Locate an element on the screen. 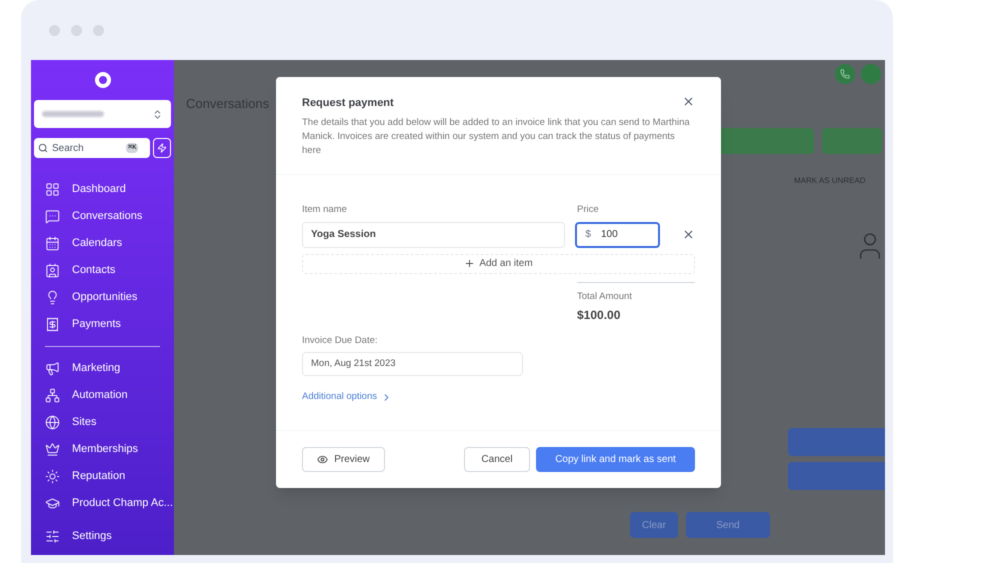 This screenshot has height=563, width=1000. blurred-account-name is located at coordinates (73, 114).